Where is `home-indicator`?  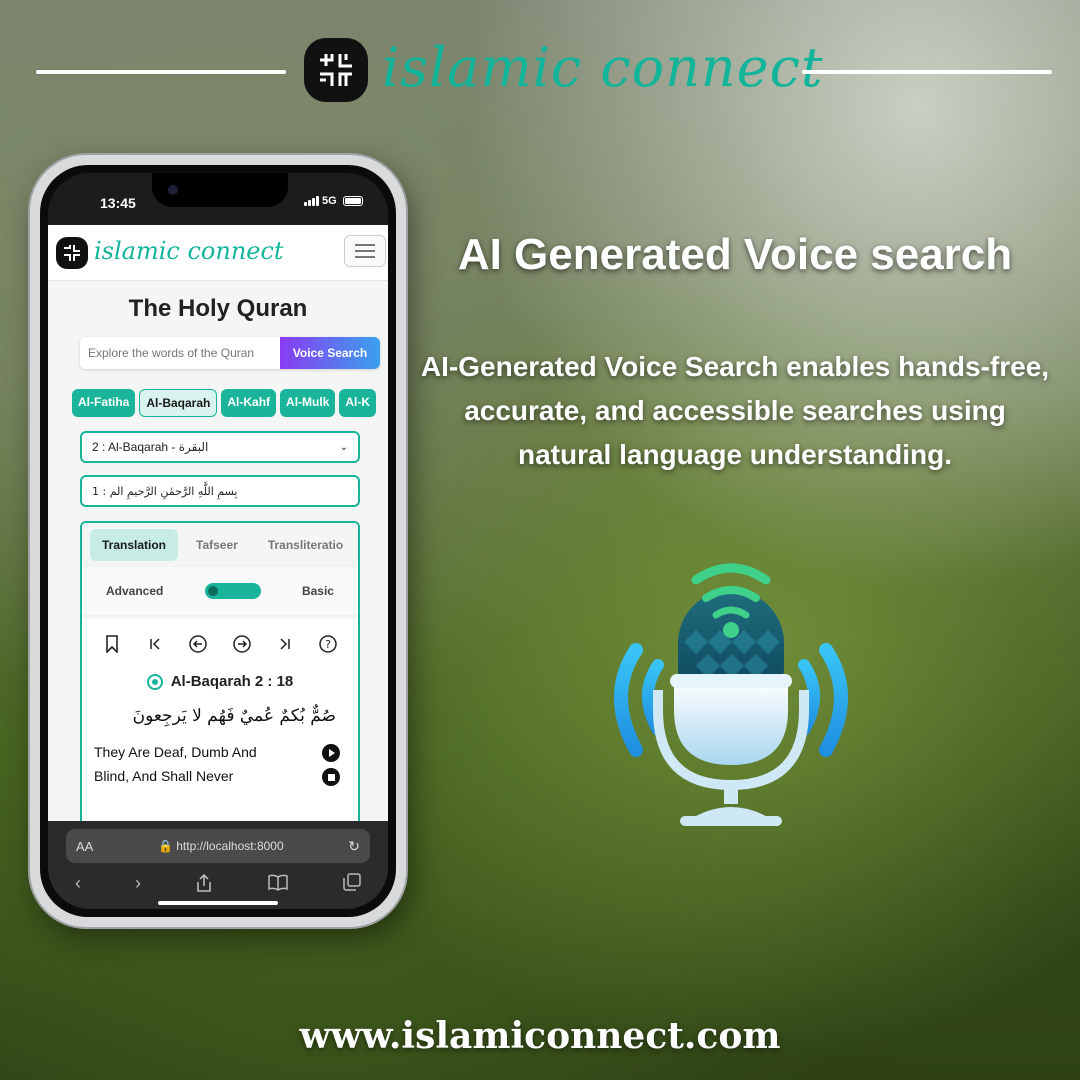
home-indicator is located at coordinates (218, 903).